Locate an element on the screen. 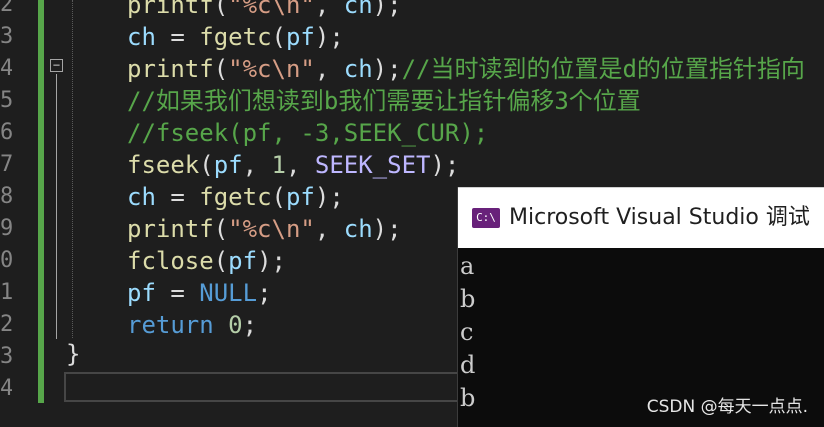 This screenshot has height=427, width=824. line-number: 9 is located at coordinates (6, 228).